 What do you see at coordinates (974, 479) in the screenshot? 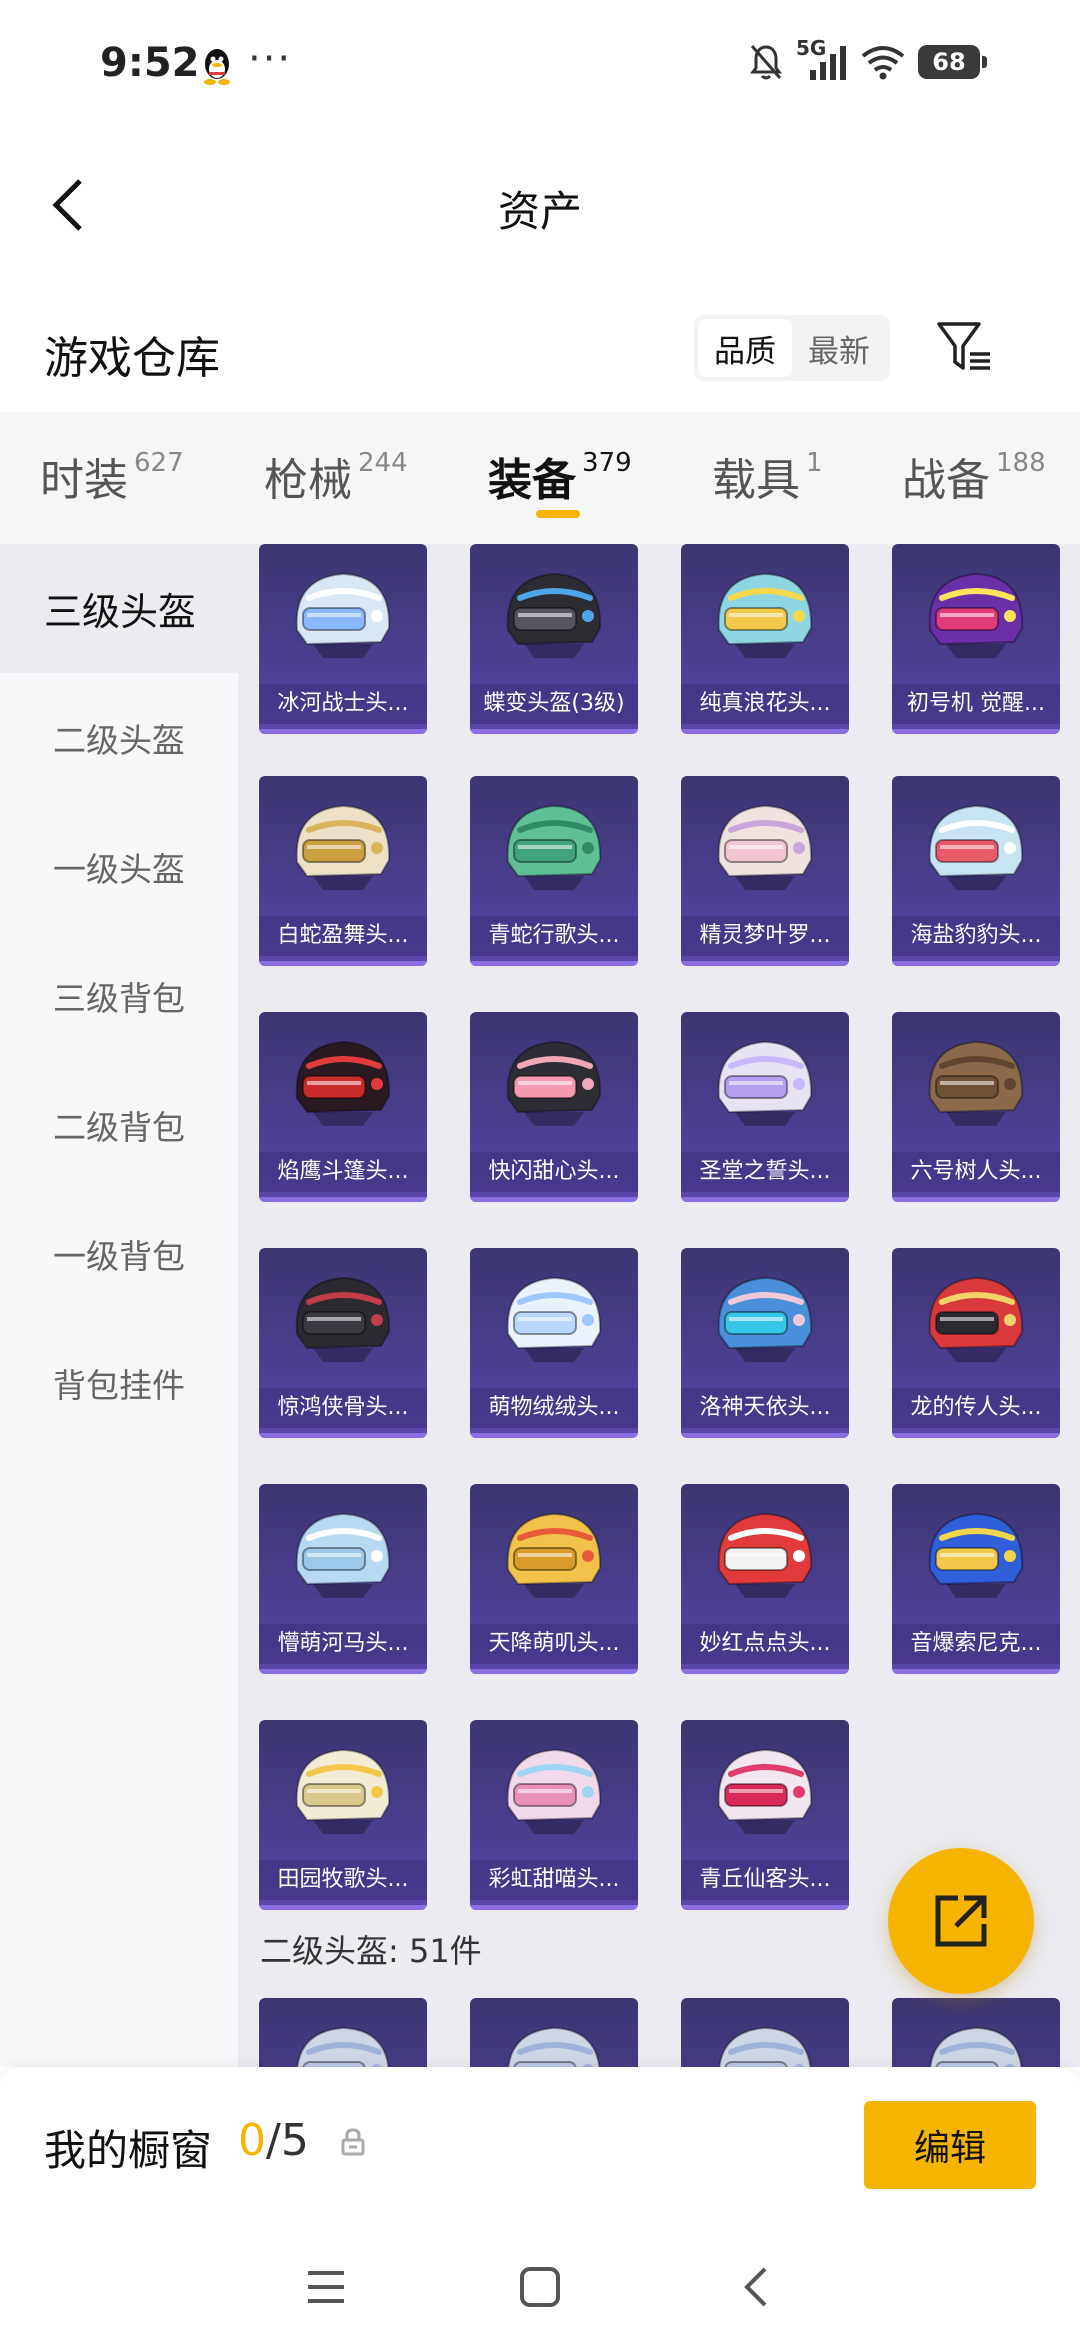
I see `tab-supplies: 战备 188` at bounding box center [974, 479].